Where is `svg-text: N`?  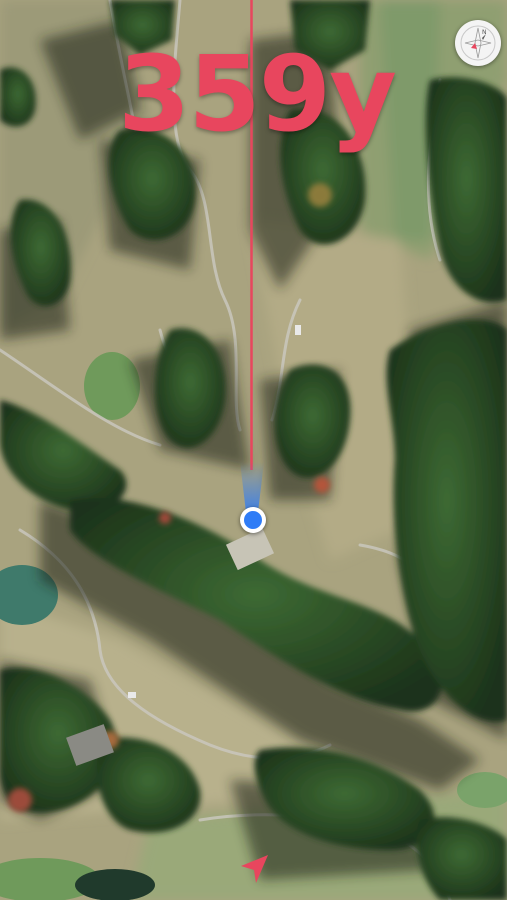 svg-text: N is located at coordinates (484, 32).